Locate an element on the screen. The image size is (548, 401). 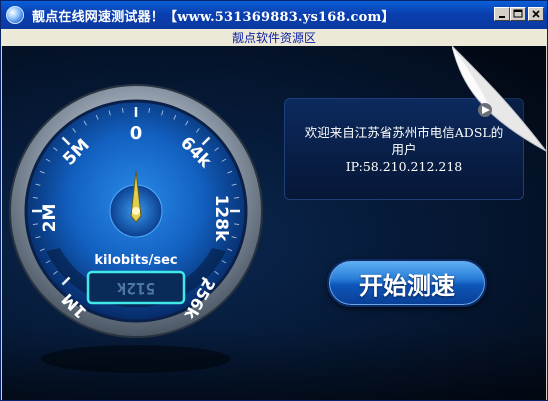
speed-readout: 512k is located at coordinates (135, 288).